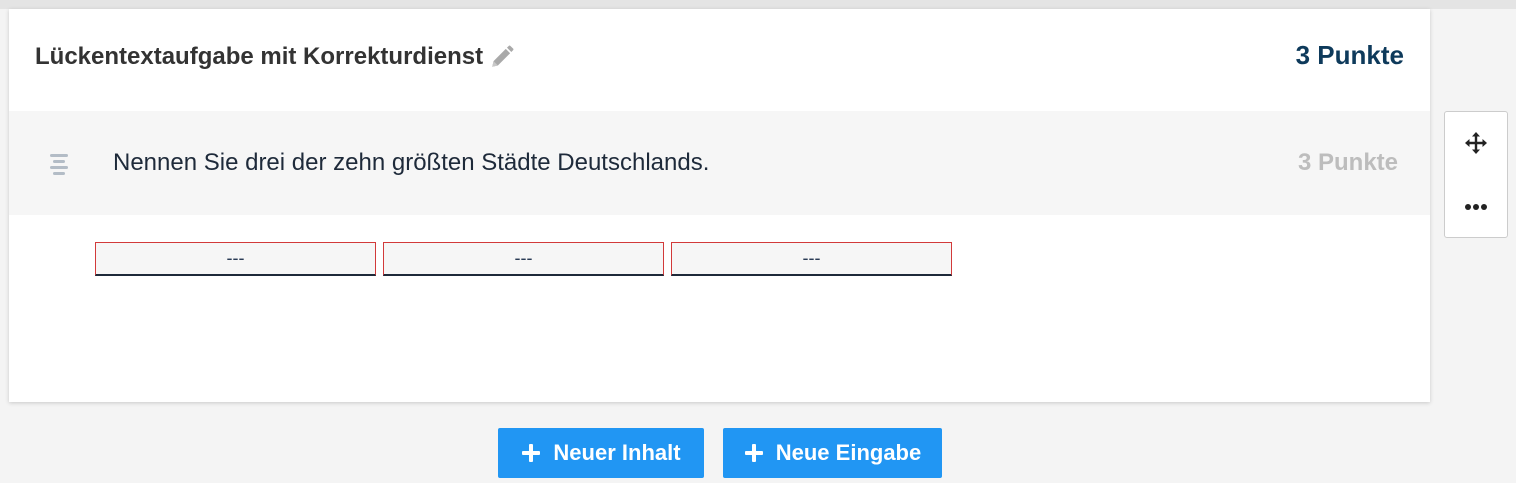  I want to click on new-input-label: Neue Eingabe, so click(848, 452).